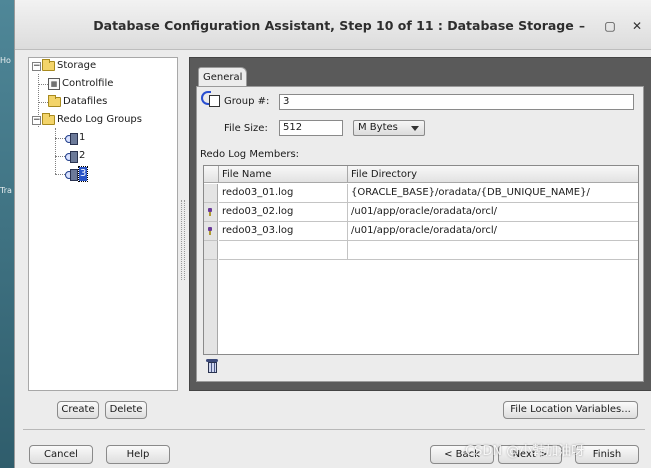 The image size is (651, 468). What do you see at coordinates (222, 77) in the screenshot?
I see `tab-general: General` at bounding box center [222, 77].